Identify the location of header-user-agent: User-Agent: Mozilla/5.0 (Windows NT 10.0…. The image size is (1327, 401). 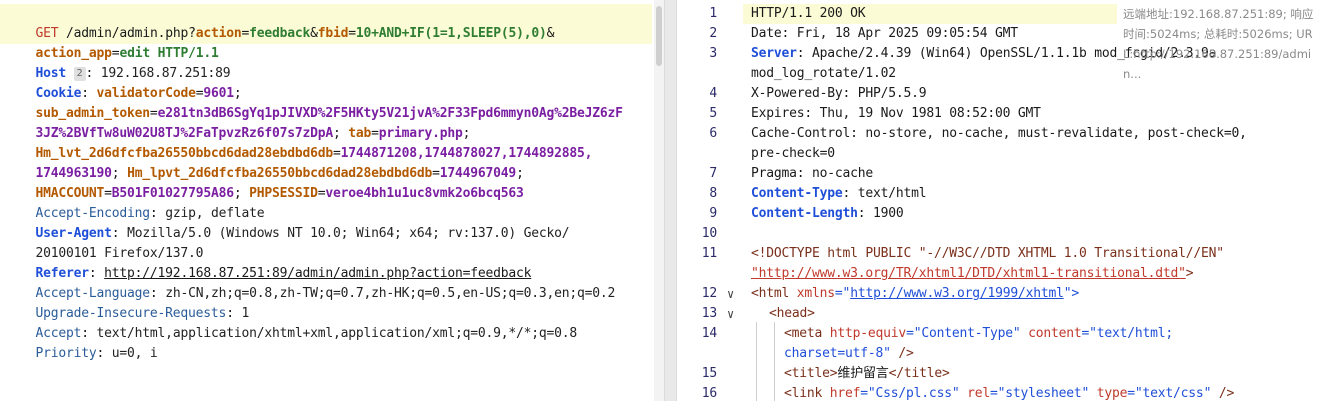
(302, 233).